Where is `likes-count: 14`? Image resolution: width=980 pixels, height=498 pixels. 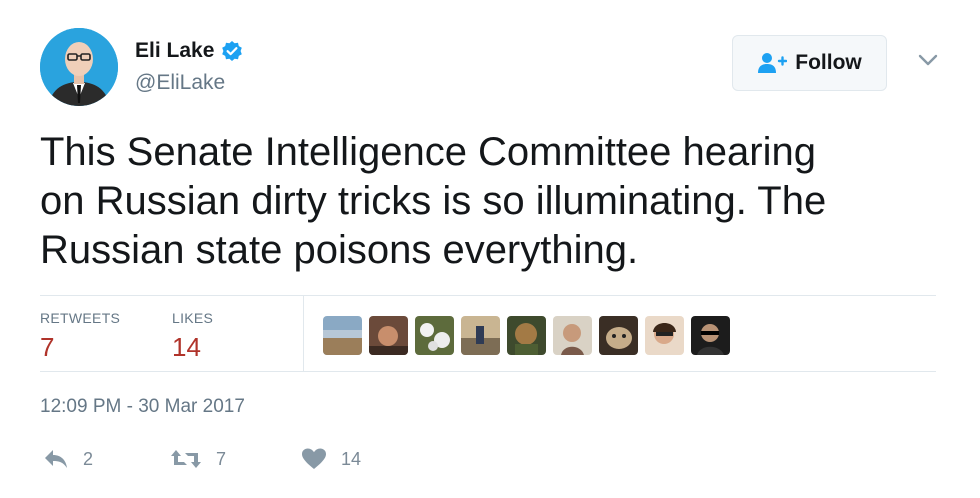 likes-count: 14 is located at coordinates (186, 347).